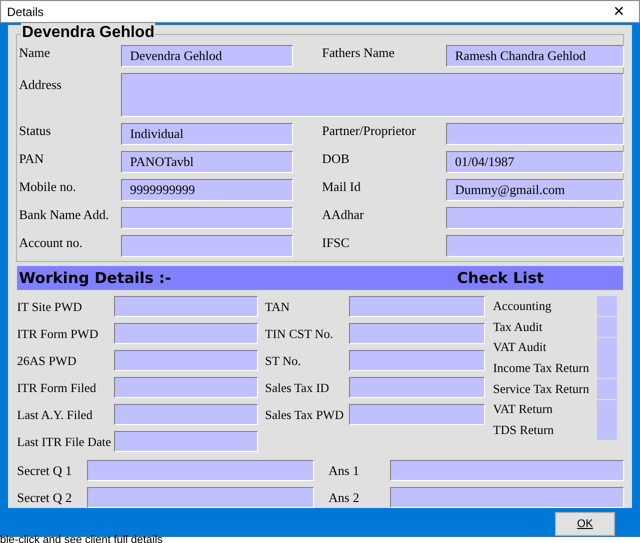 The image size is (640, 543). What do you see at coordinates (520, 347) in the screenshot?
I see `checklist-label: VAT Audit` at bounding box center [520, 347].